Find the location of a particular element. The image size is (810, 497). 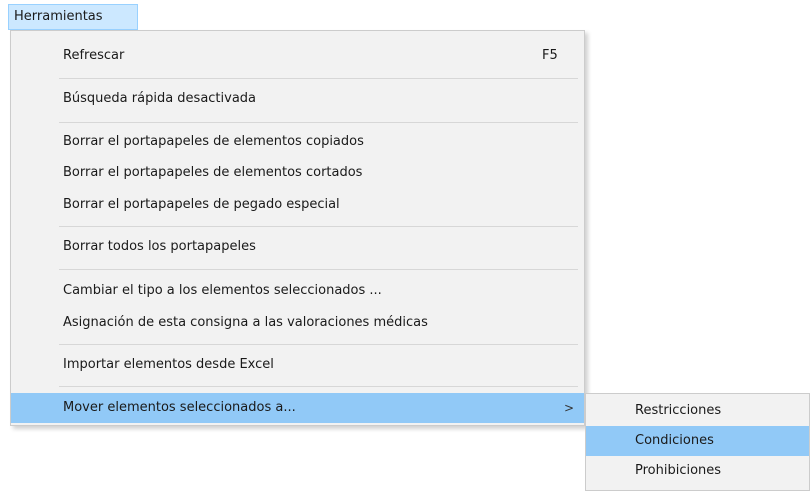

menubar-item-label: Herramientas is located at coordinates (58, 16).